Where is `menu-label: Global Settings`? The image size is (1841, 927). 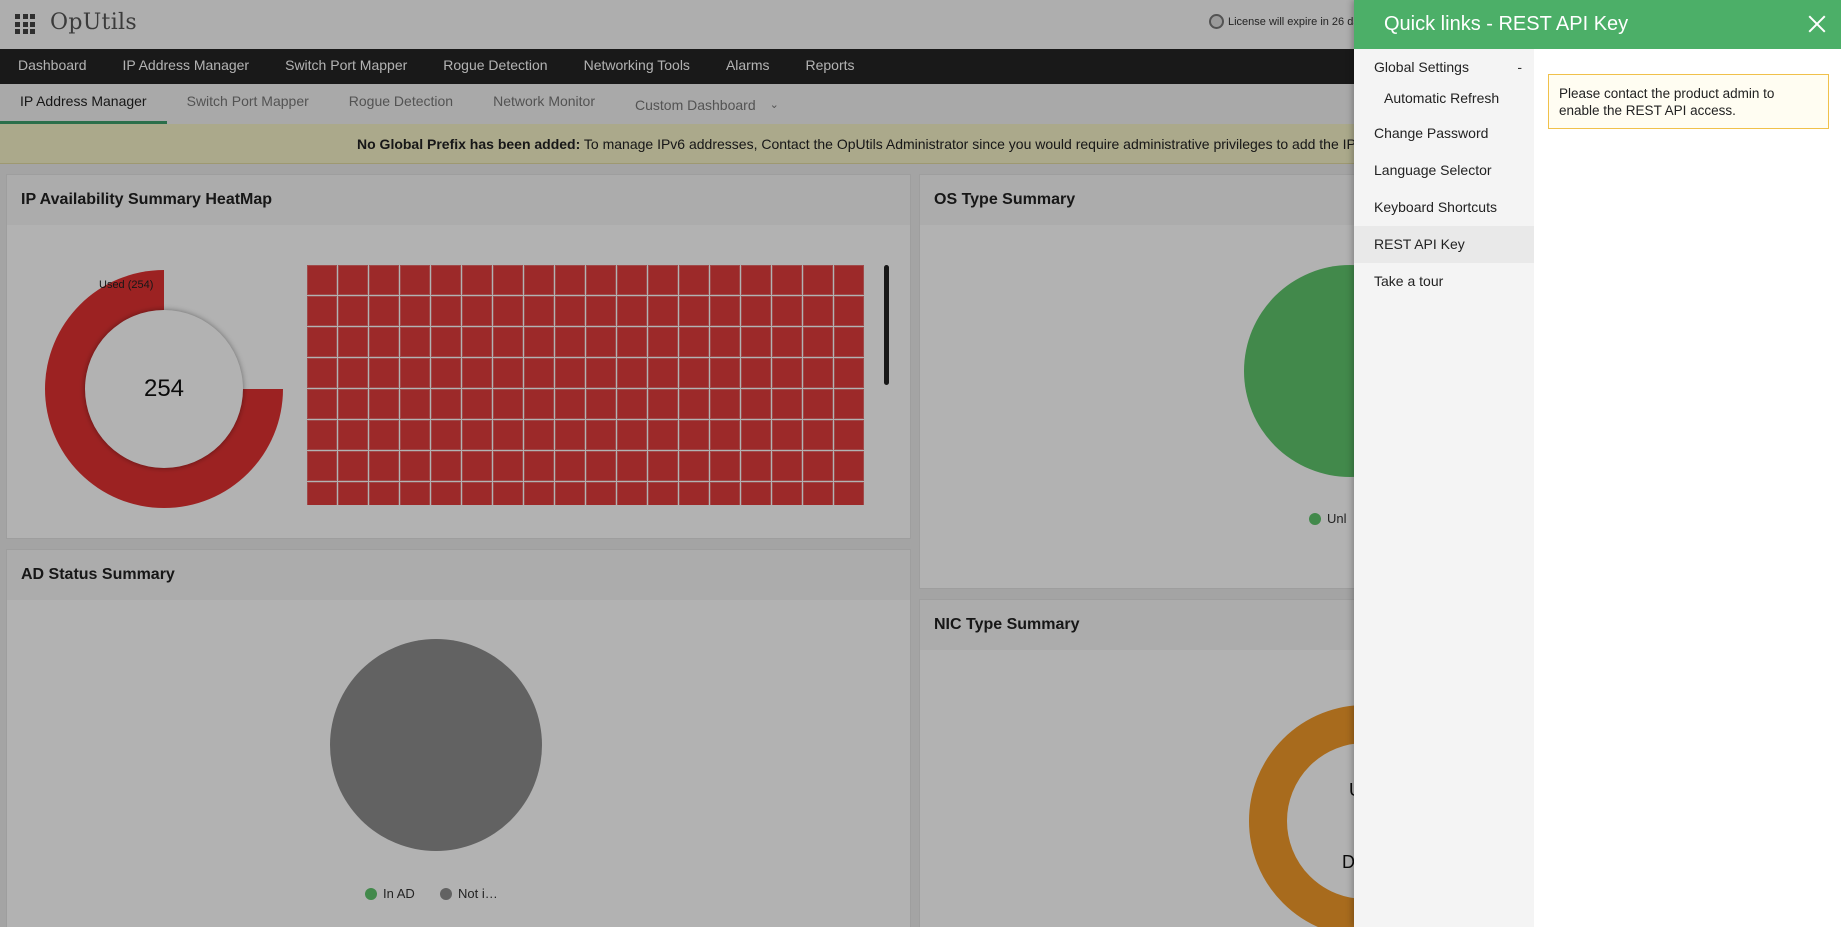 menu-label: Global Settings is located at coordinates (1421, 67).